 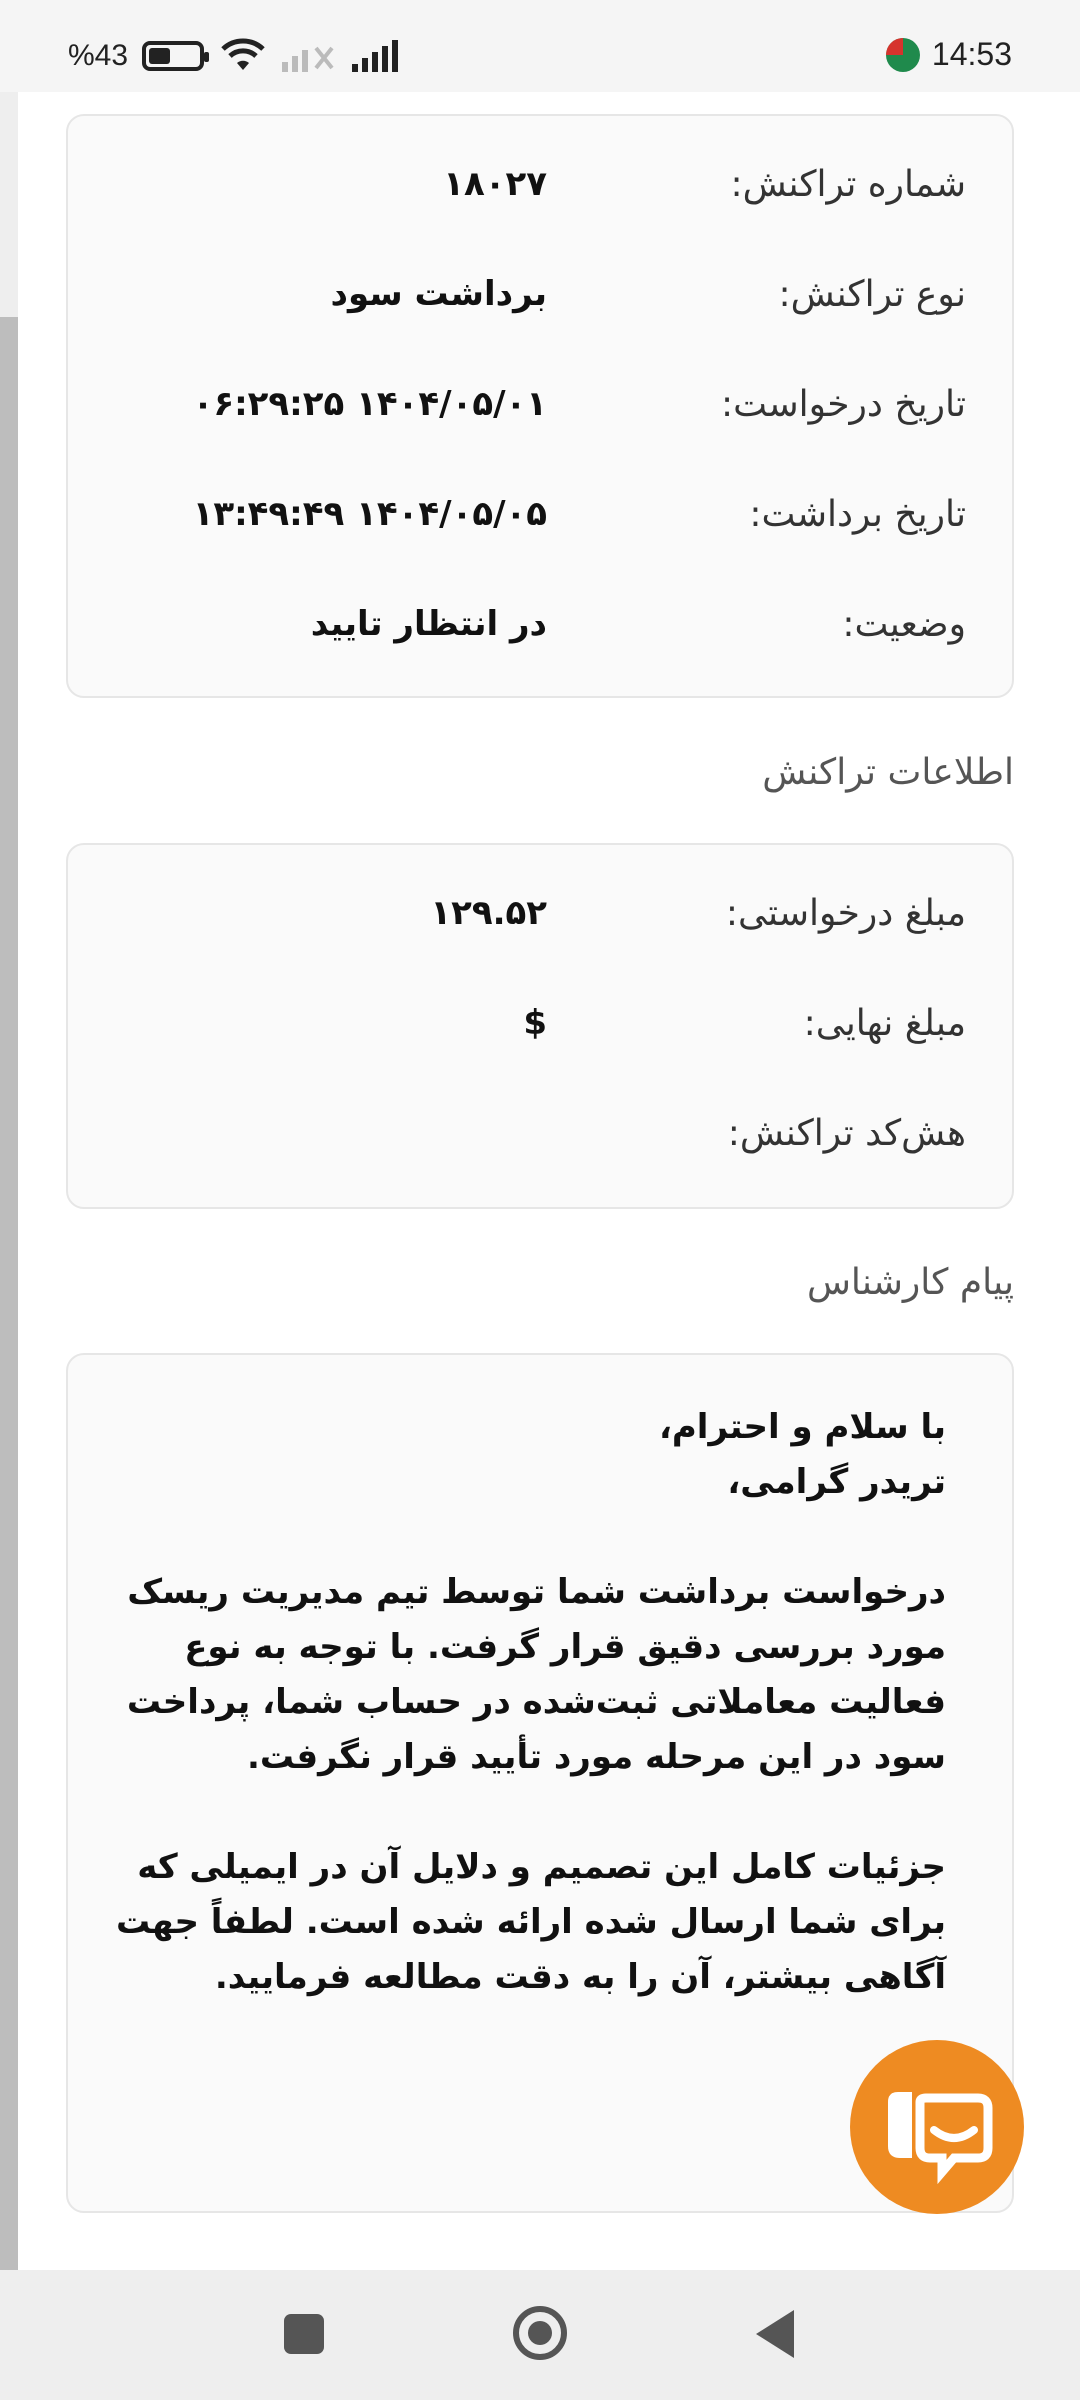 I want to click on expert-message-title: پیام کارشناس, so click(x=910, y=1282).